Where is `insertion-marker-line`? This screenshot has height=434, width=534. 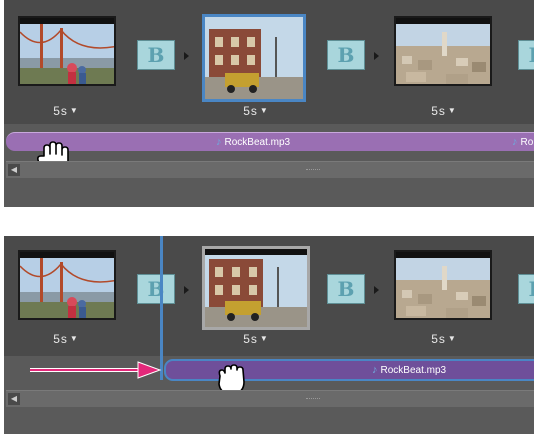
insertion-marker-line is located at coordinates (161, 308).